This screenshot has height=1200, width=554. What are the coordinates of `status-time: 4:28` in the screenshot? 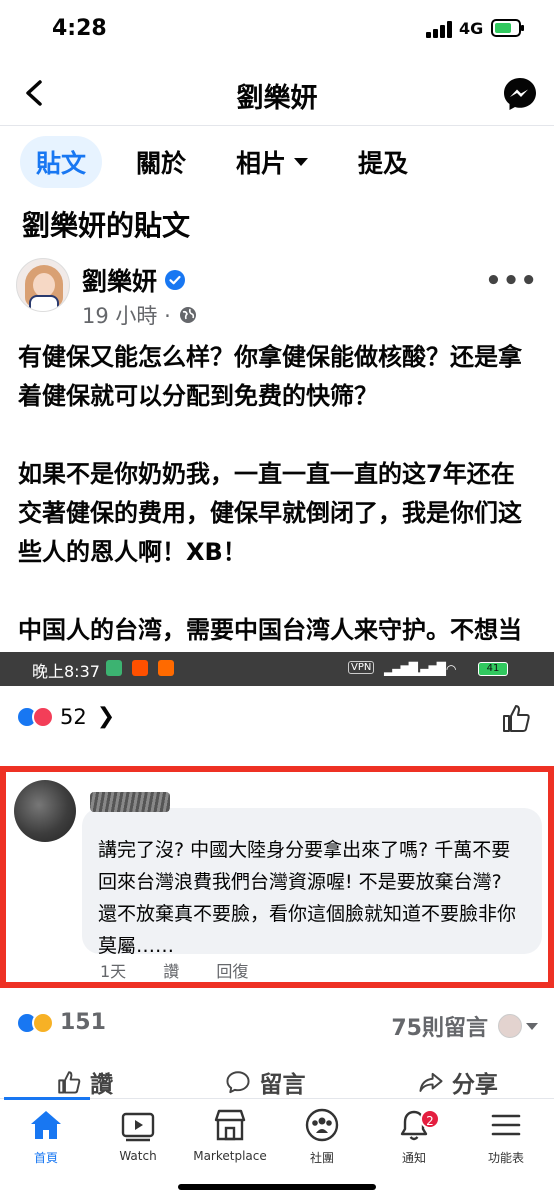 It's located at (79, 28).